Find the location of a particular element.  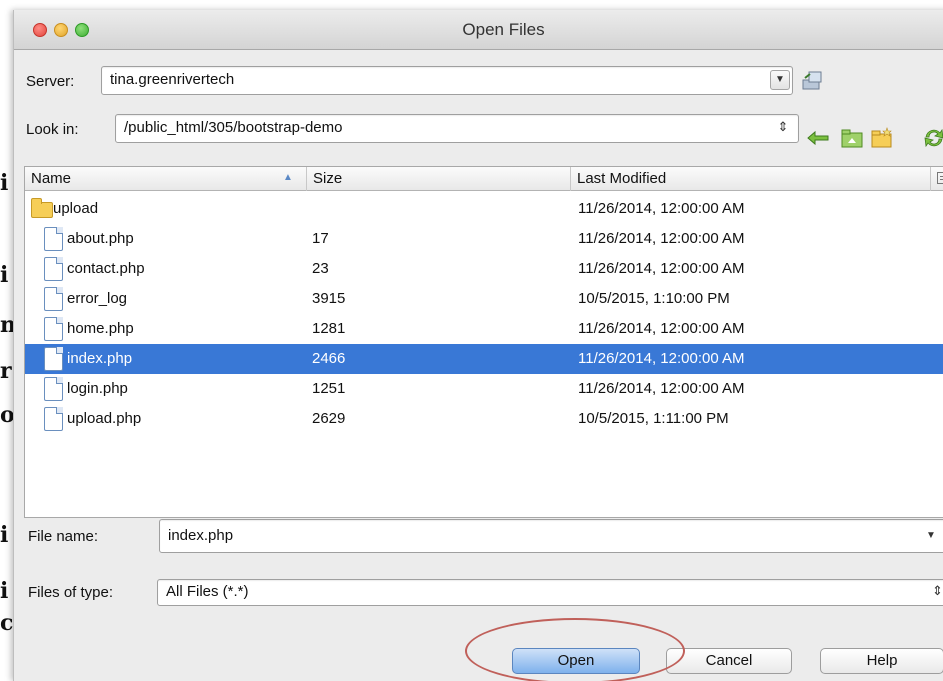

list-item: upload.php 2629 10/5/2015, 1:11:00 PM is located at coordinates (484, 419).